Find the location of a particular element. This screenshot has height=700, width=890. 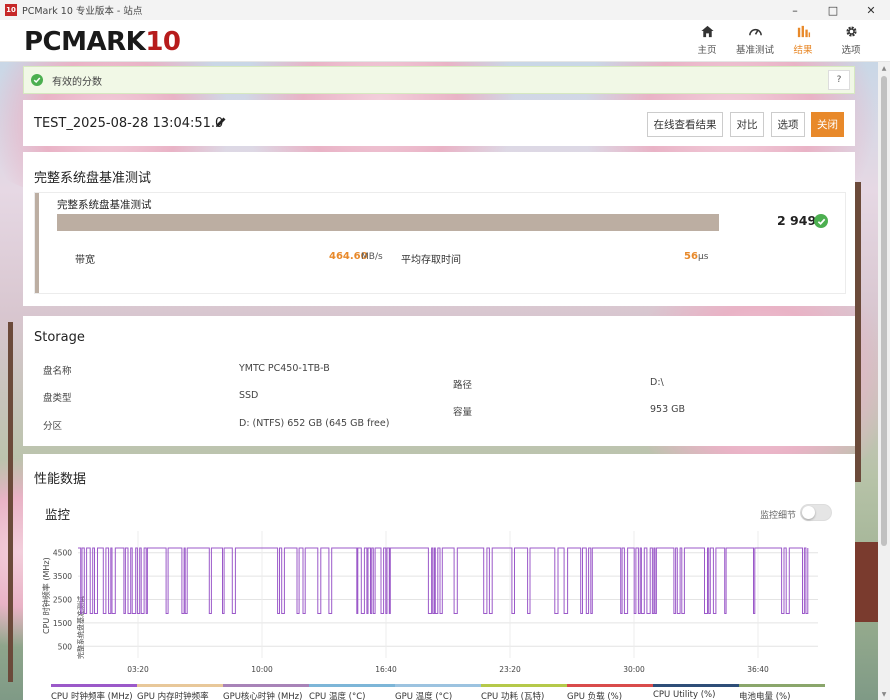

y-tick-label: 2500 is located at coordinates (62, 600).